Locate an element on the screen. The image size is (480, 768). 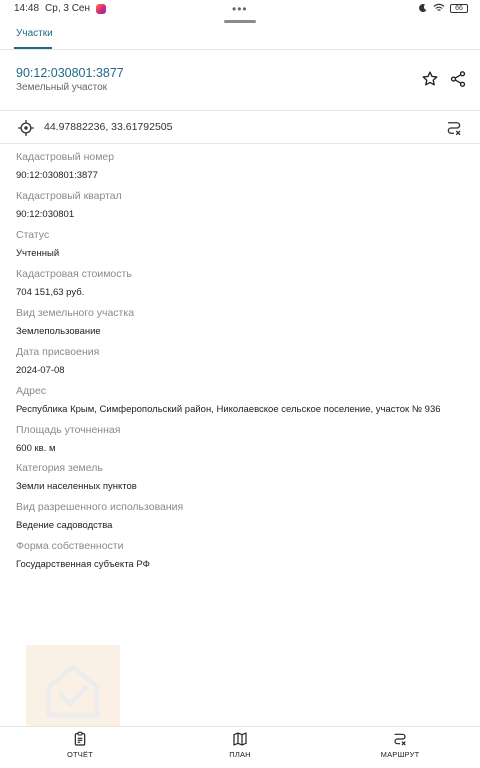
favorite-button is located at coordinates (430, 79).